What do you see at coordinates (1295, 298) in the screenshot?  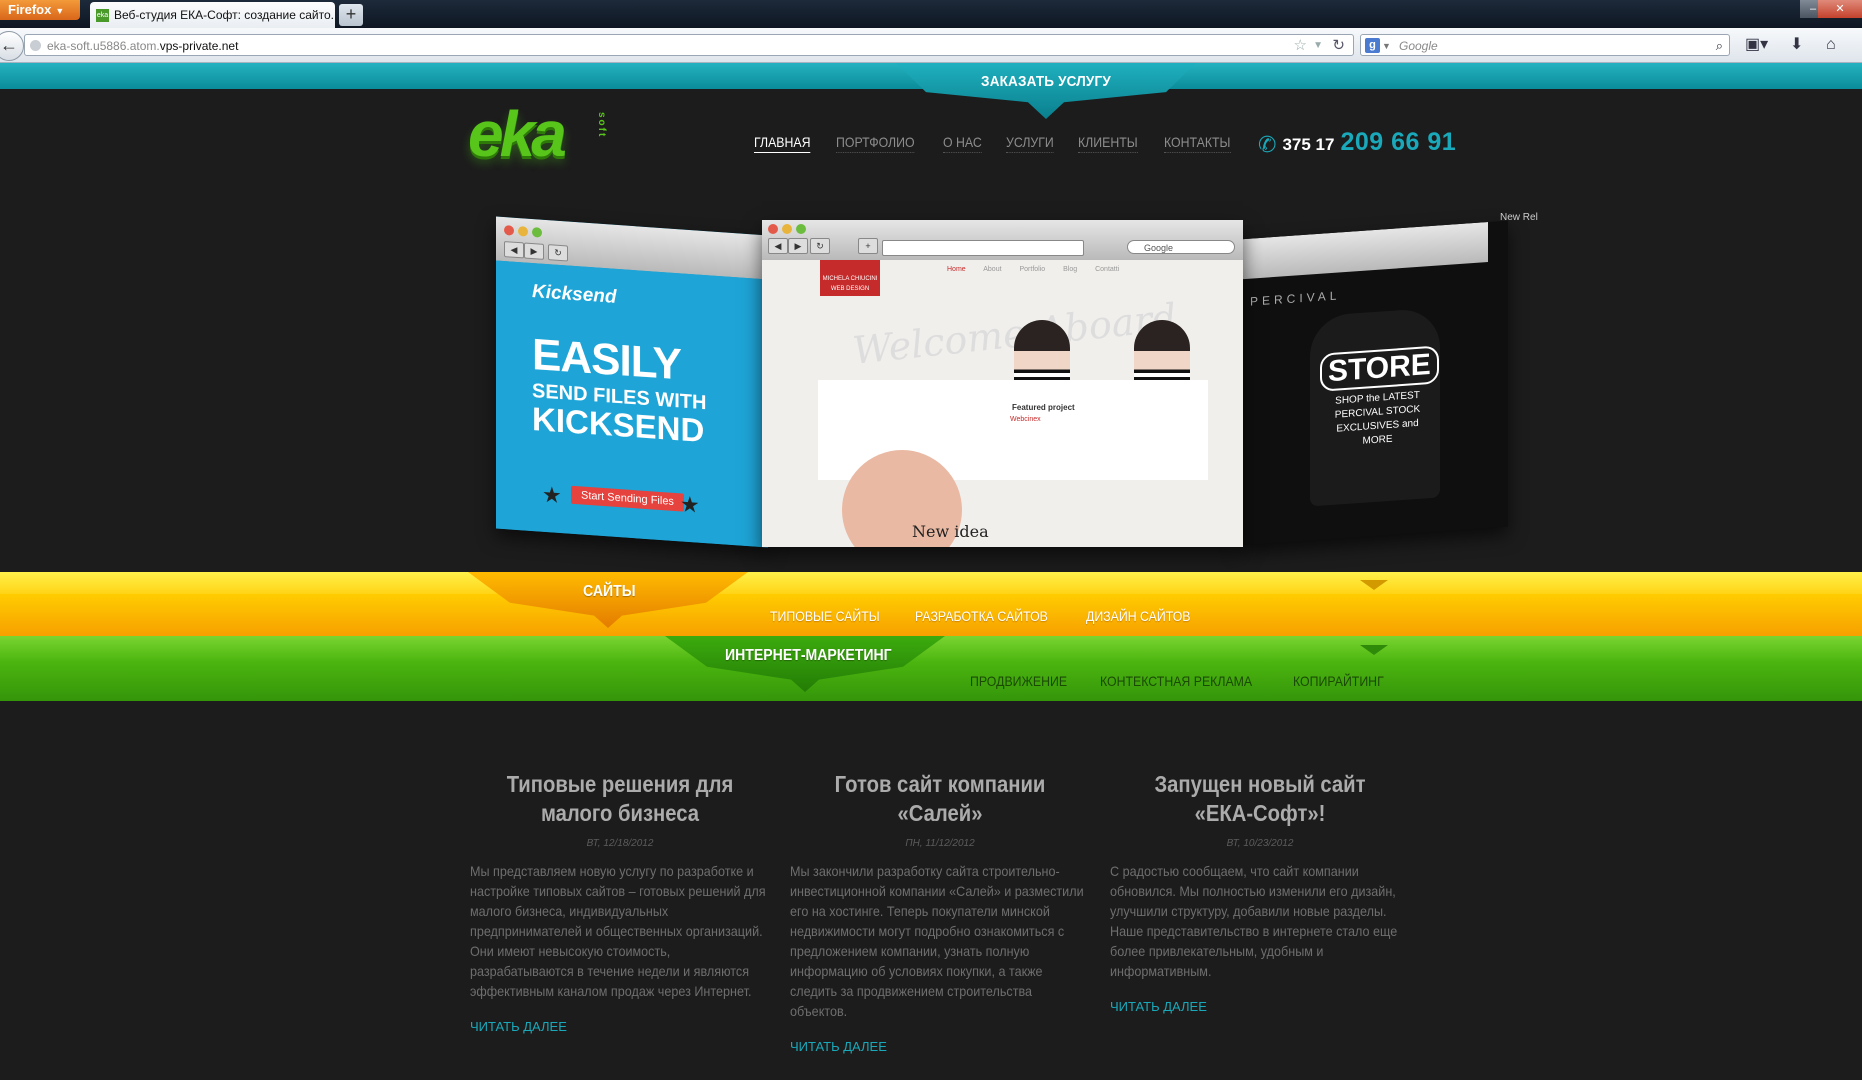 I see `percival-brand: PERCIVAL` at bounding box center [1295, 298].